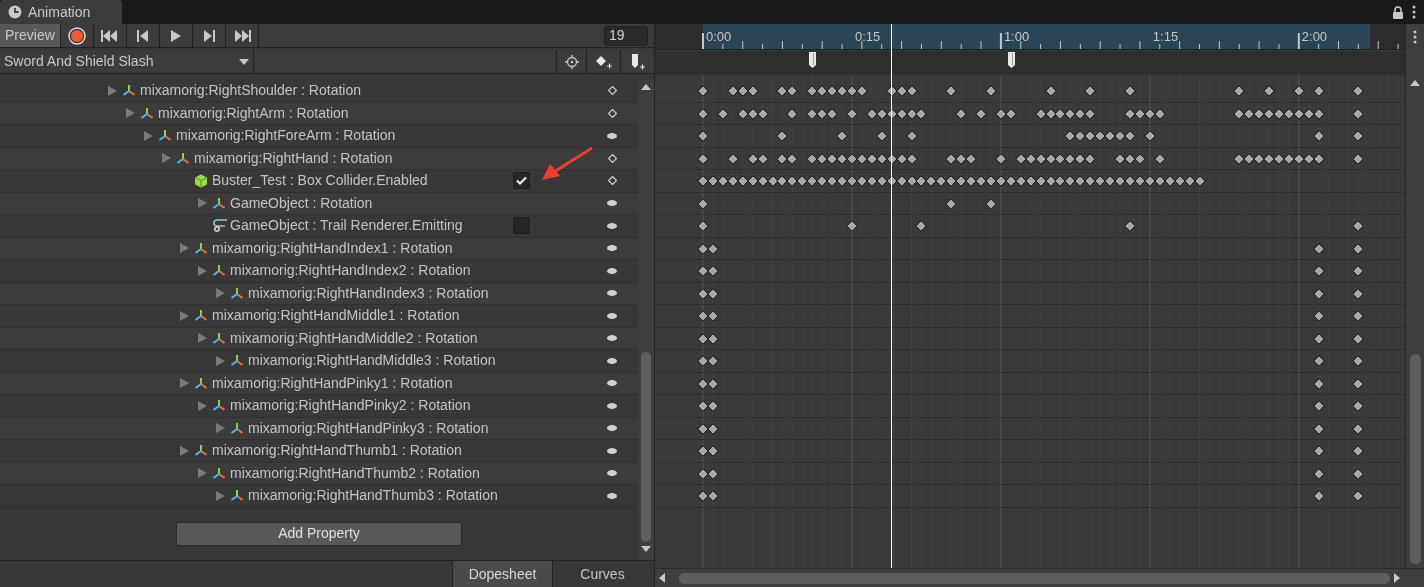 The image size is (1424, 587). Describe the element at coordinates (646, 447) in the screenshot. I see `scrollbar-thumb` at that location.